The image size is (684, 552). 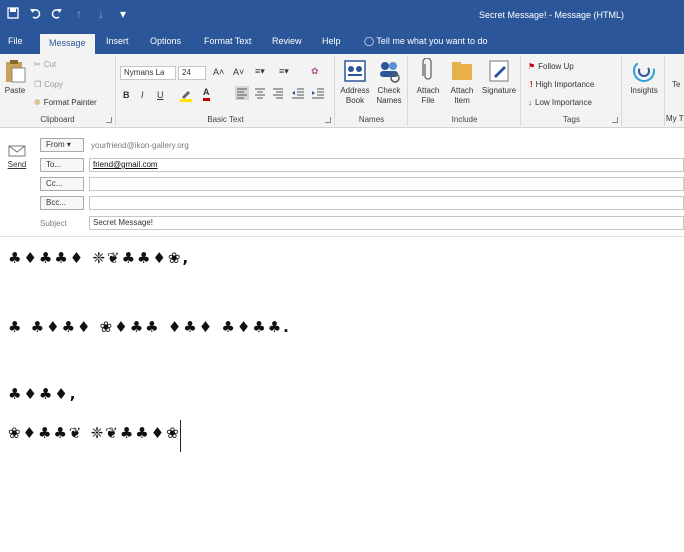 I want to click on quick-access-toolbar: ↑ ↓ ▾, so click(x=68, y=14).